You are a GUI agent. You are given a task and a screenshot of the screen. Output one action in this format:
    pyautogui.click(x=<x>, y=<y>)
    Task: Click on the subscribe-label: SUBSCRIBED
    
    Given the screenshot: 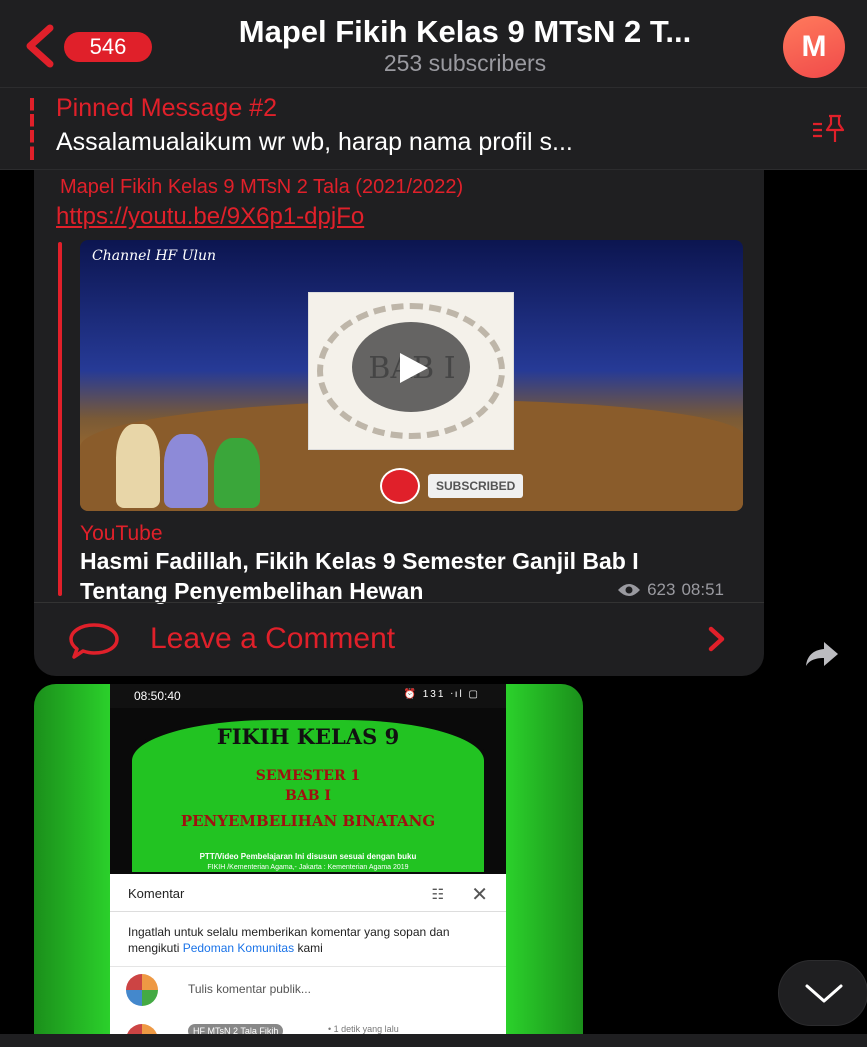 What is the action you would take?
    pyautogui.click(x=476, y=486)
    